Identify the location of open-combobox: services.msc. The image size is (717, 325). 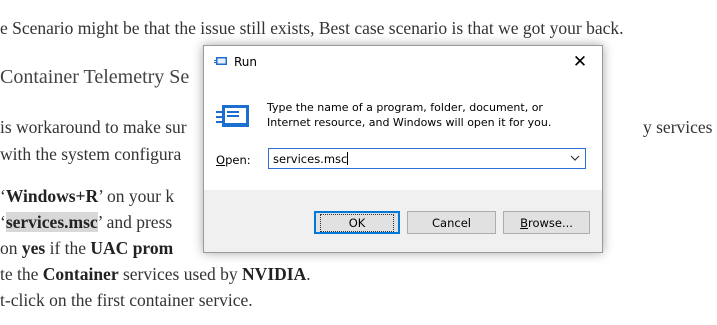
(427, 158).